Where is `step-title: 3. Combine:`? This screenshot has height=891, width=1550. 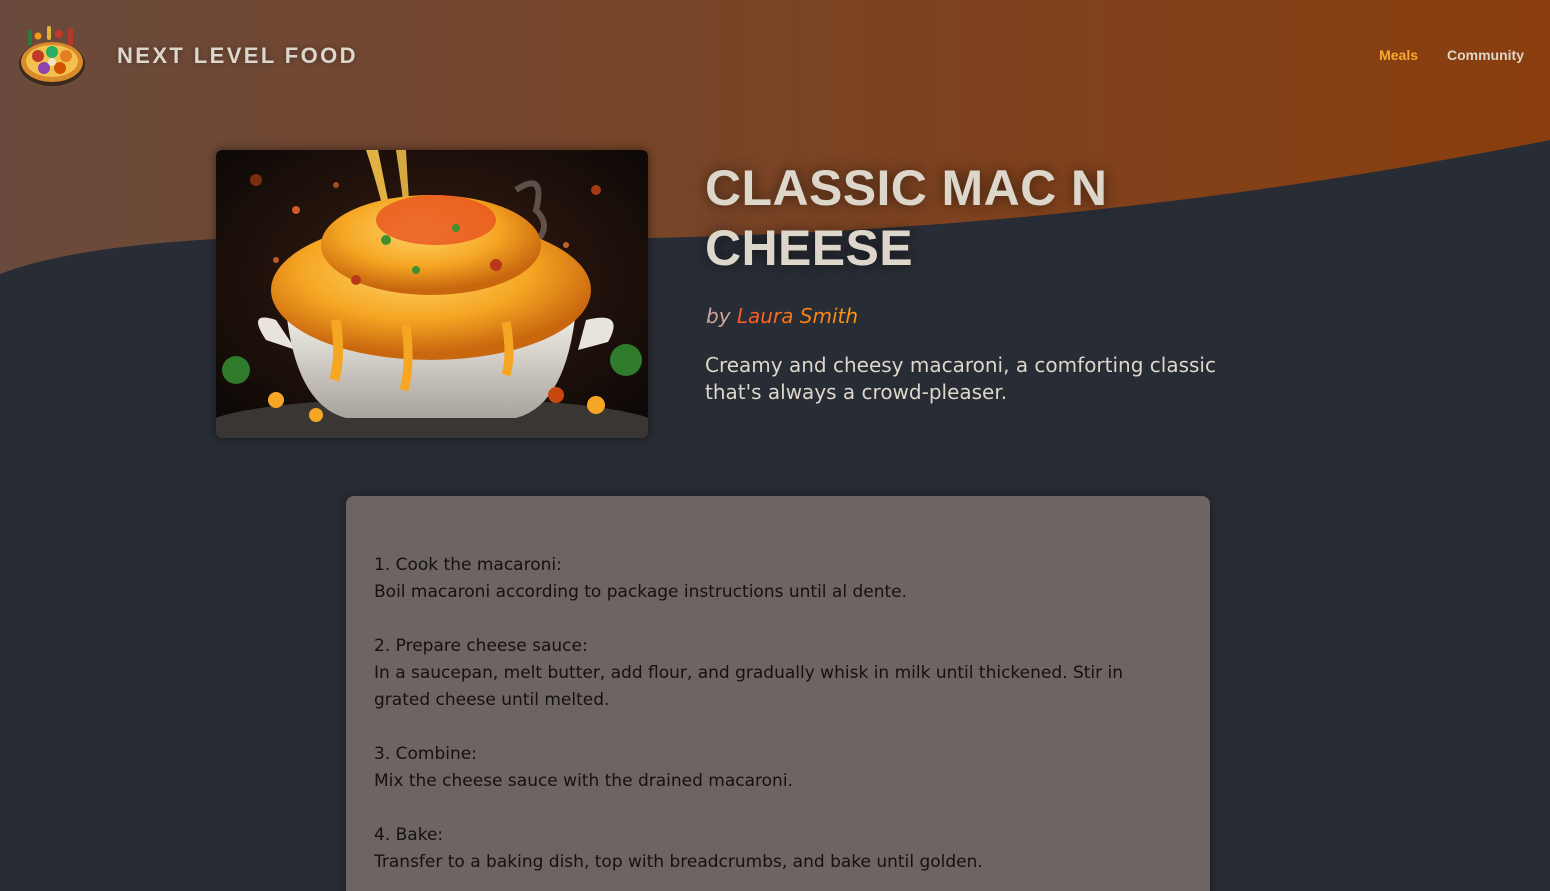 step-title: 3. Combine: is located at coordinates (425, 754).